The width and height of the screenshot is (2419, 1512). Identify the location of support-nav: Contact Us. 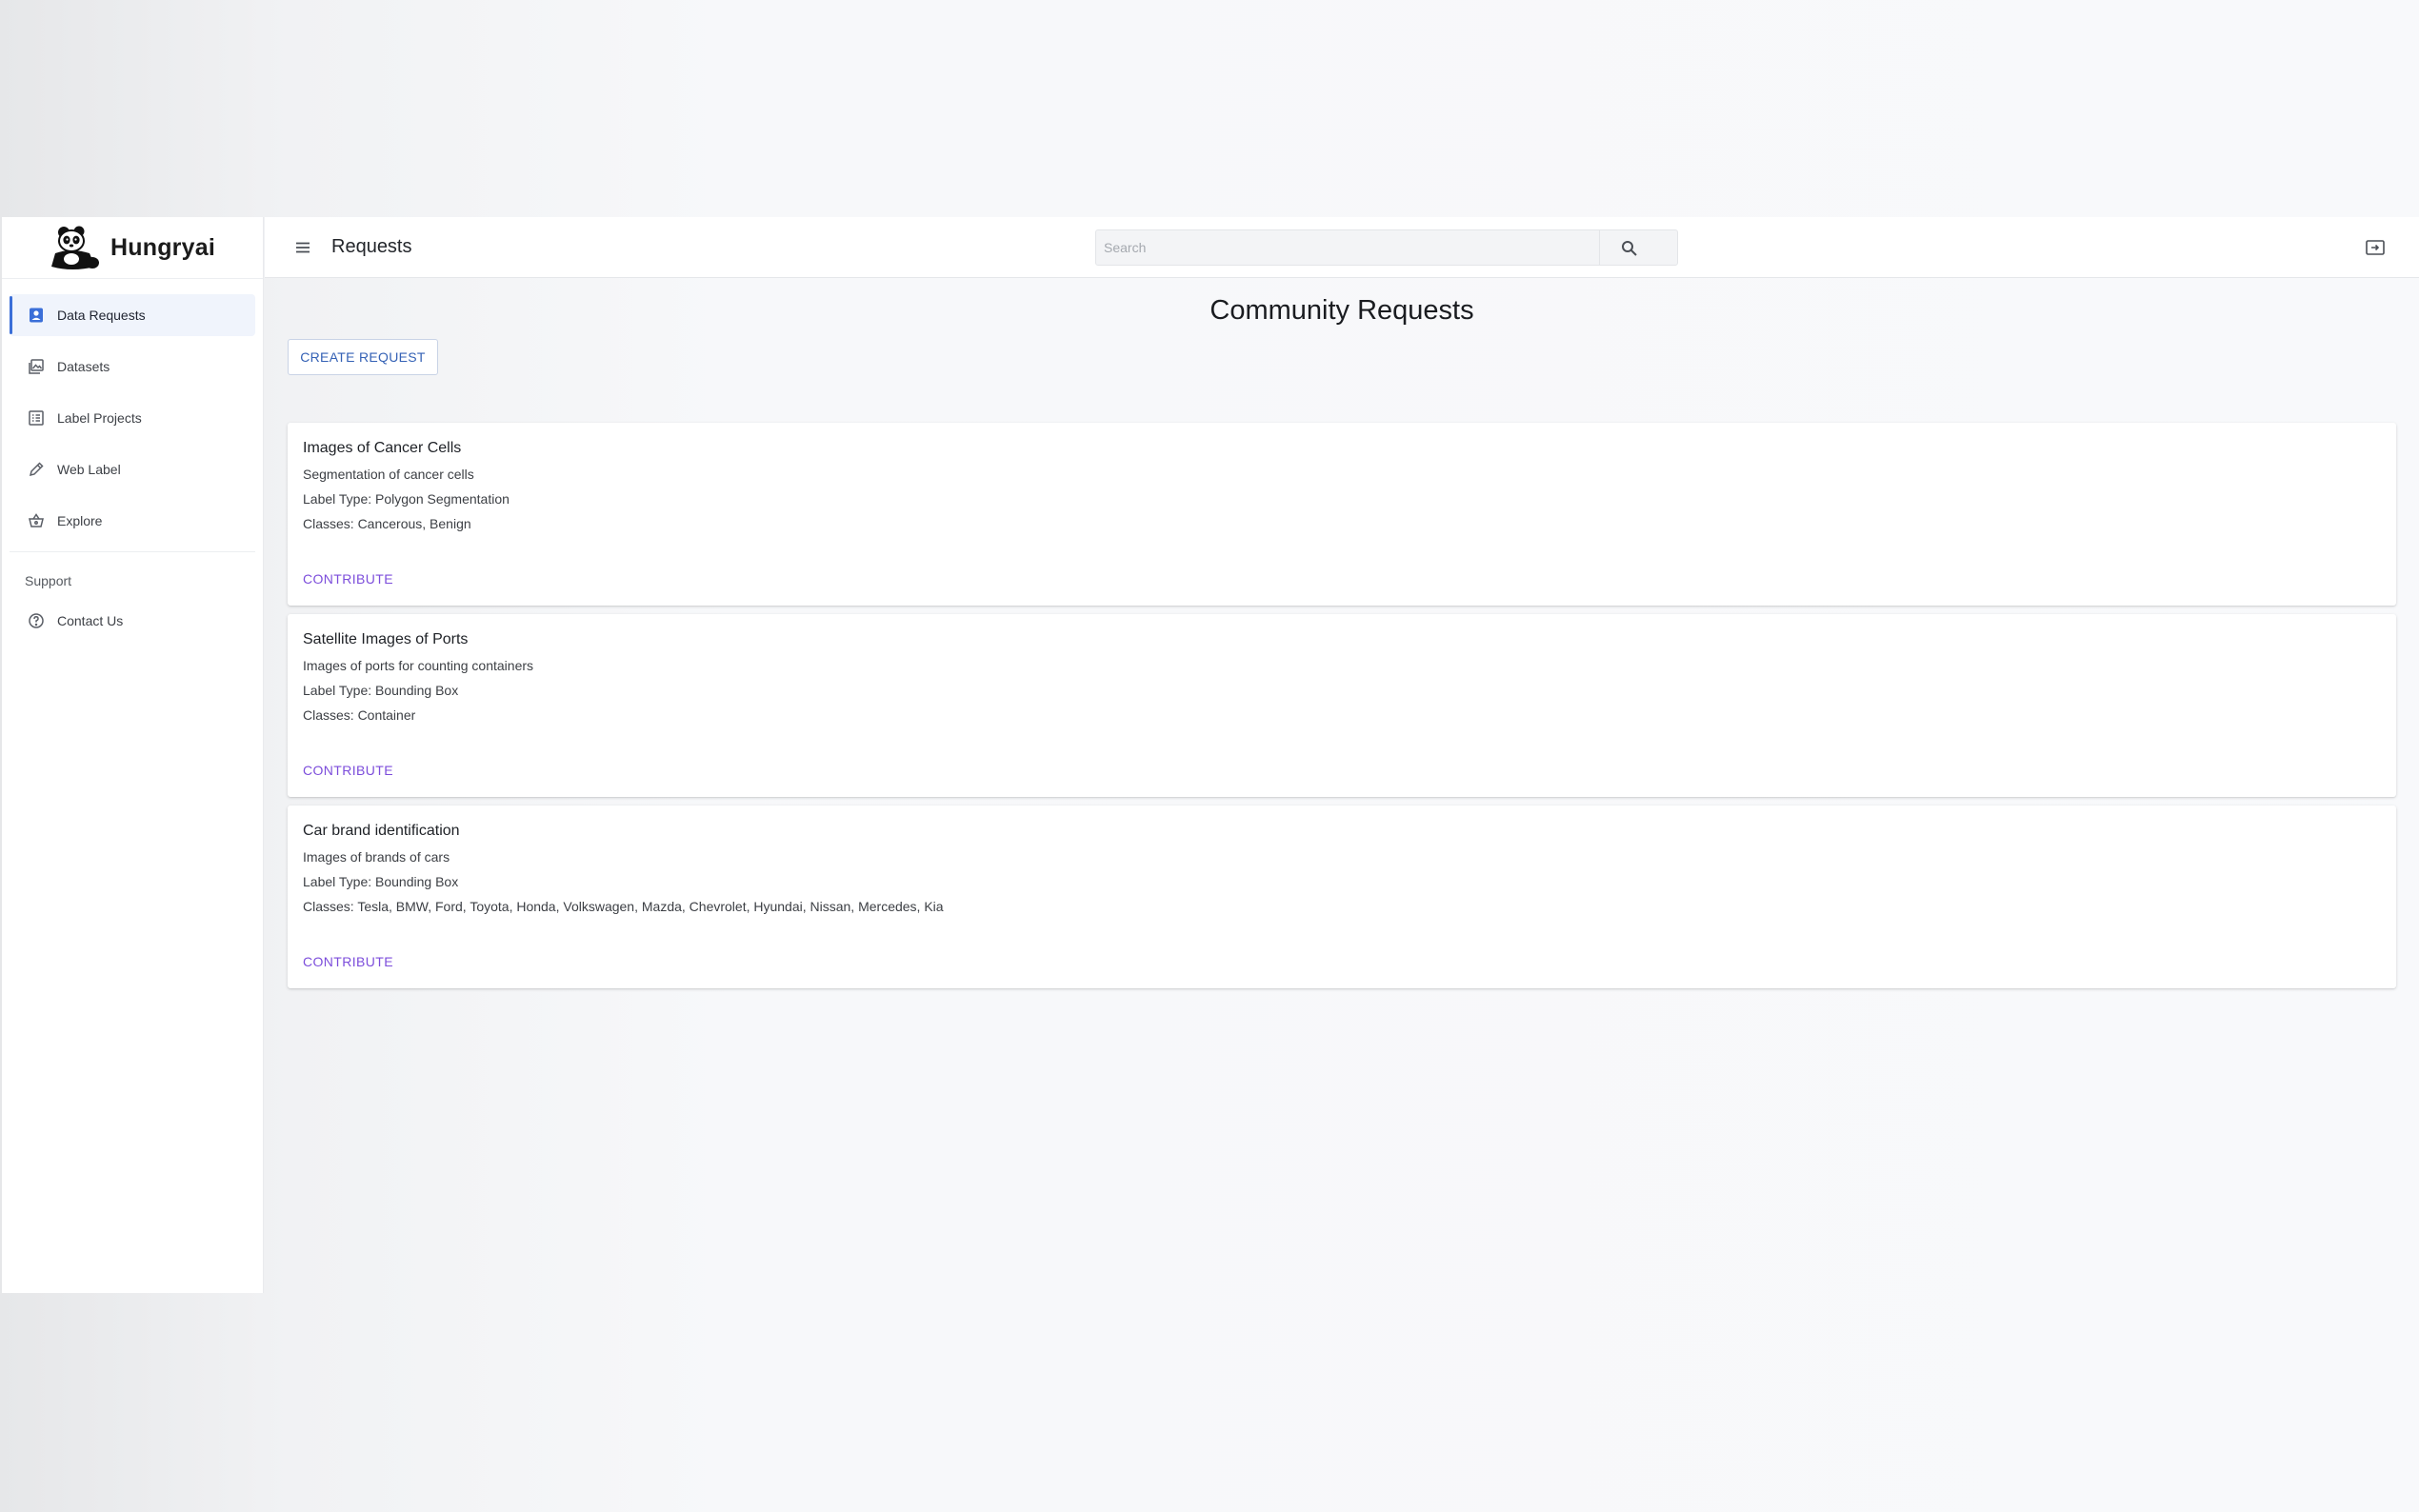
(132, 618).